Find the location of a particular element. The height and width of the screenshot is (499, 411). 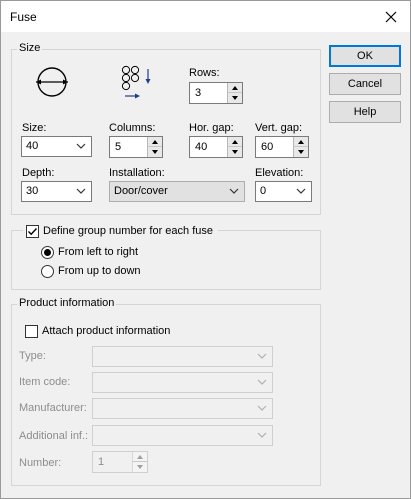

product-info-legend: Product information is located at coordinates (67, 303).